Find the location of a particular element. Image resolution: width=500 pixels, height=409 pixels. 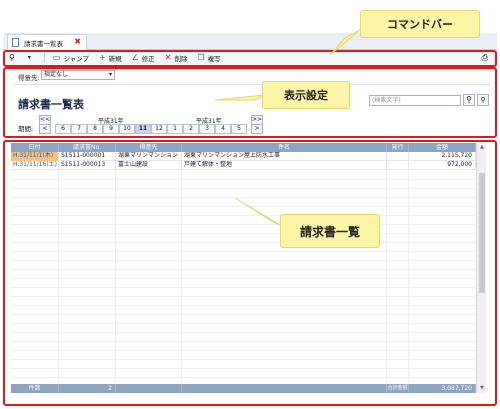

prev-month-button: < is located at coordinates (45, 129).